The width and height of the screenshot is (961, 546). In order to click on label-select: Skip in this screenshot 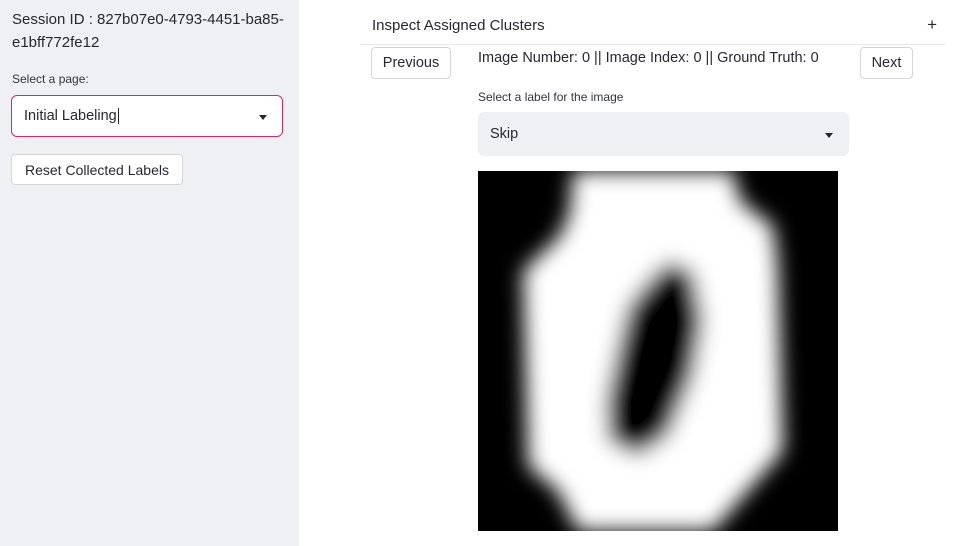, I will do `click(663, 134)`.